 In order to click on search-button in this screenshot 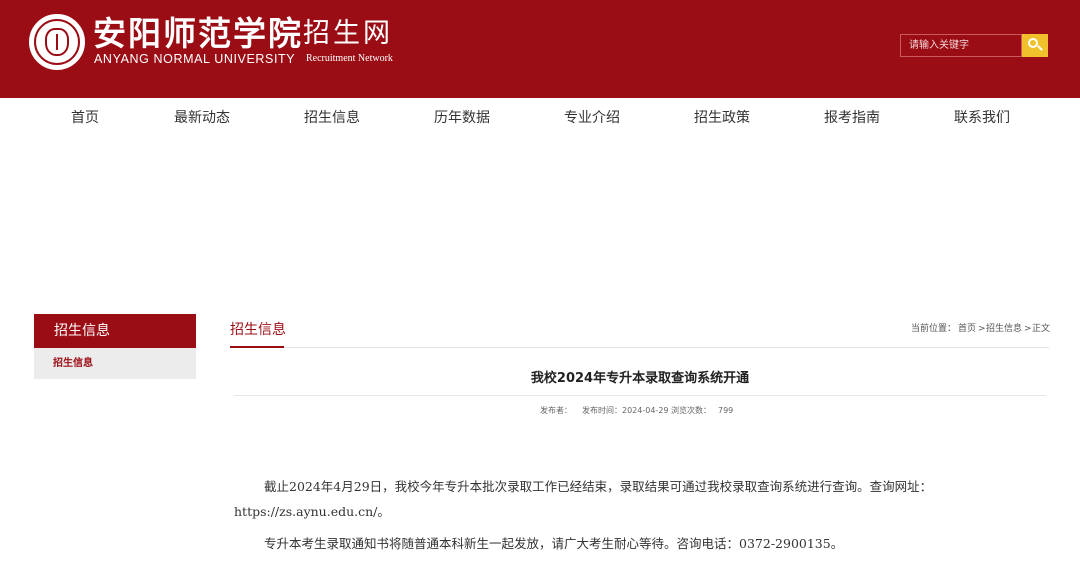, I will do `click(1035, 45)`.